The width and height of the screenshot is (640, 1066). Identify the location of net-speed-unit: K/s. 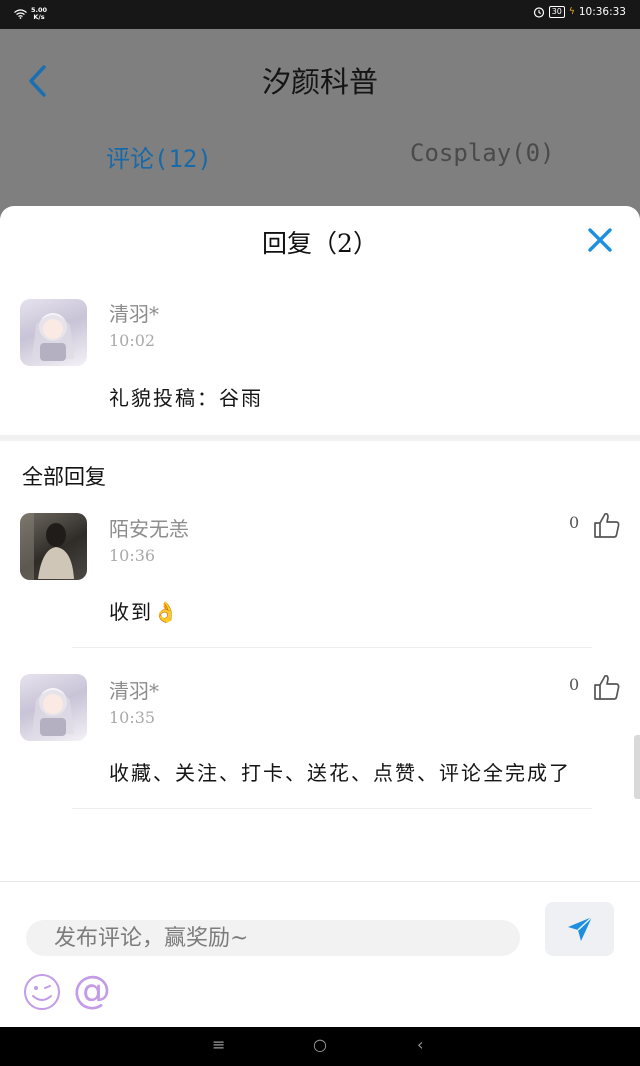
(39, 17).